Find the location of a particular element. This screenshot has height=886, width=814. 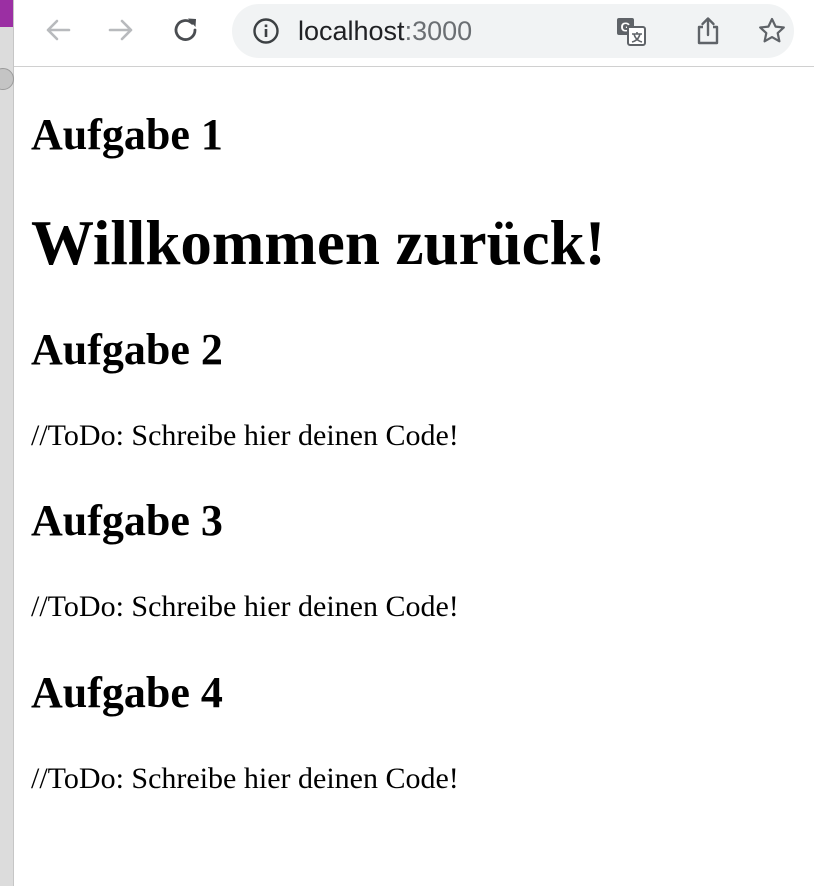

info-icon is located at coordinates (266, 31).